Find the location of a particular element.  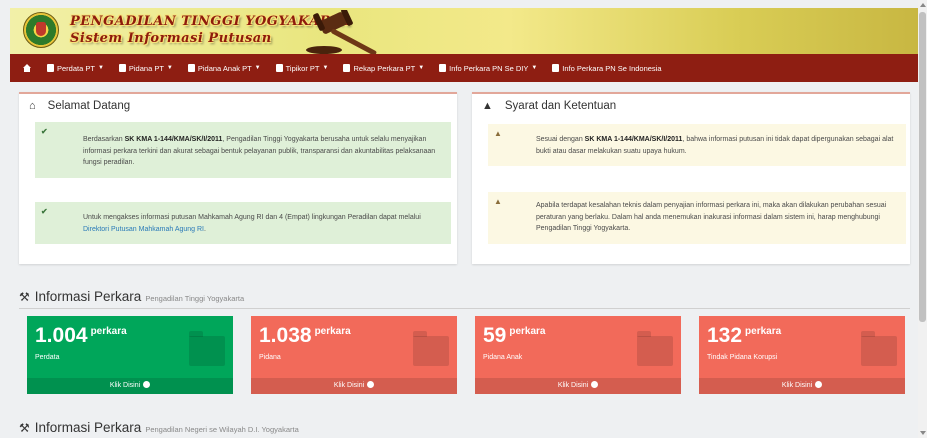

nav-info-perkara-pn-indonesia: Info Perkara PN Se Indonesia is located at coordinates (607, 68).